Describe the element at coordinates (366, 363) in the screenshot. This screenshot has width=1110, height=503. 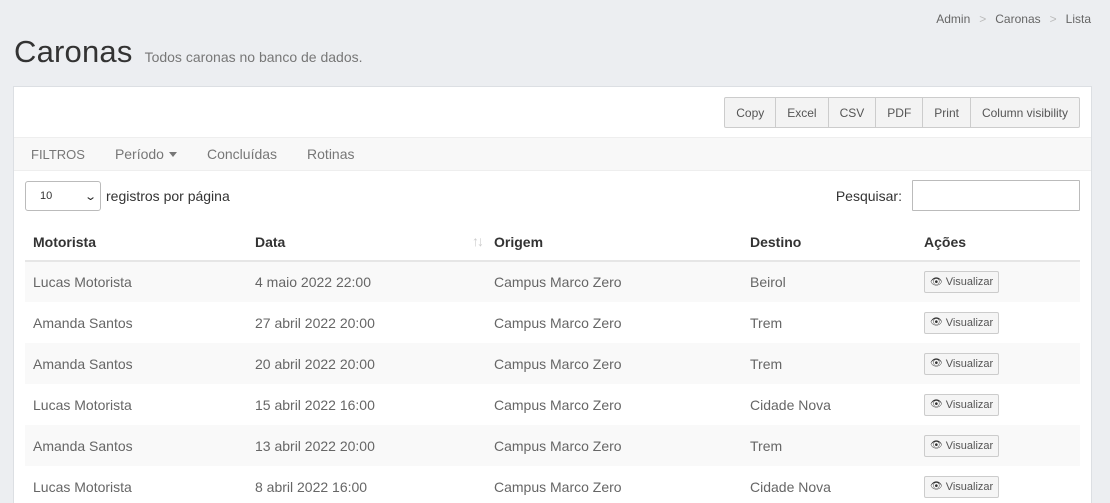
I see `data-cell: 20 abril 2022 20:00` at that location.